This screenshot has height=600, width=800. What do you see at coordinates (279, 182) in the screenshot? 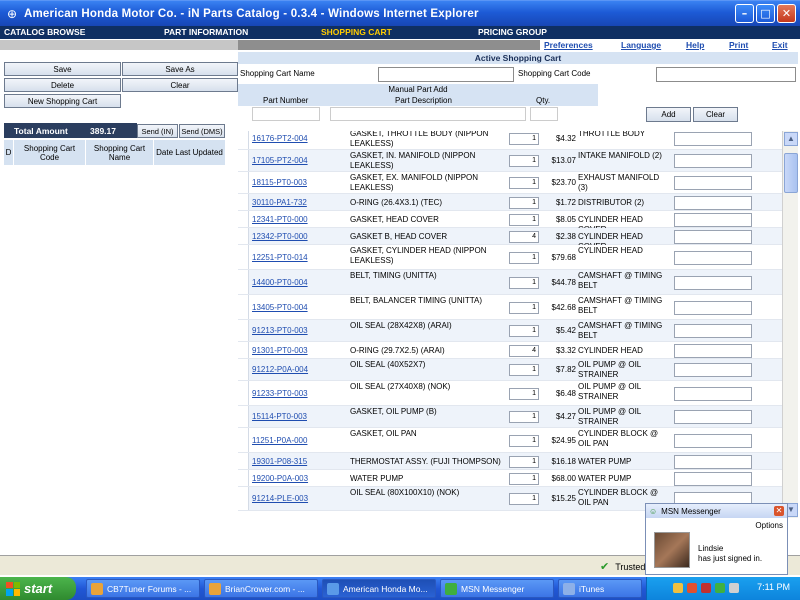
I see `part-number-link: 18115-PT0-003` at bounding box center [279, 182].